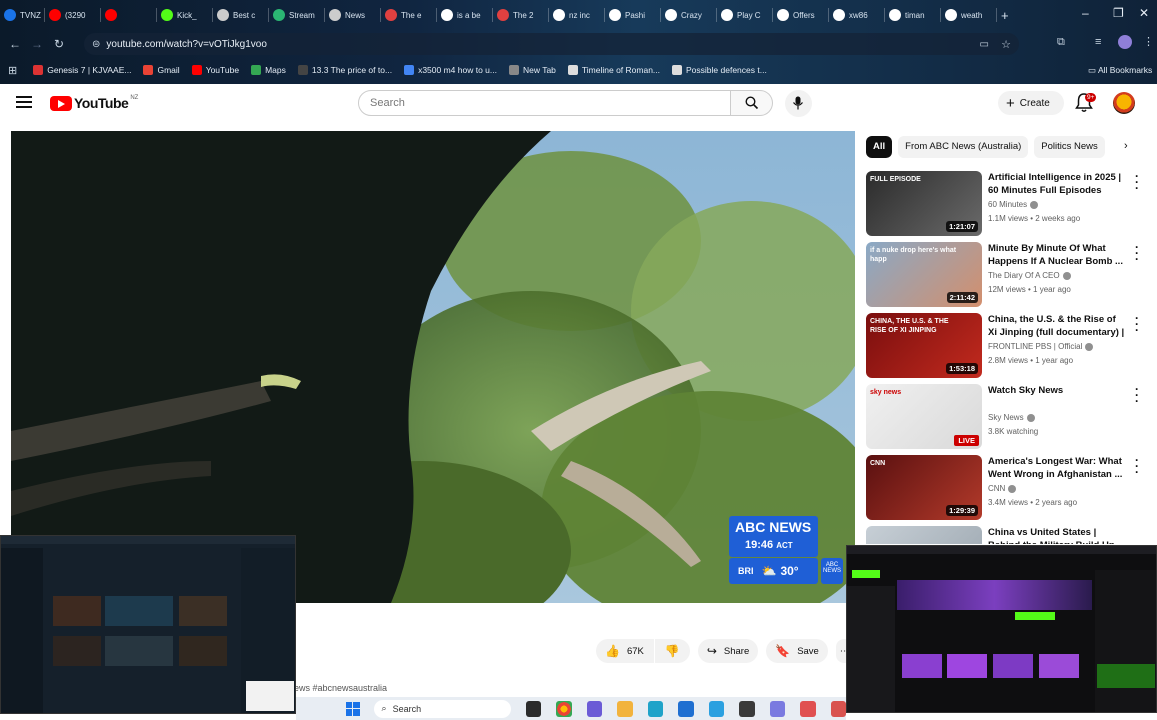 The height and width of the screenshot is (720, 1157). What do you see at coordinates (632, 15) in the screenshot?
I see `browser-tab: Pashi` at bounding box center [632, 15].